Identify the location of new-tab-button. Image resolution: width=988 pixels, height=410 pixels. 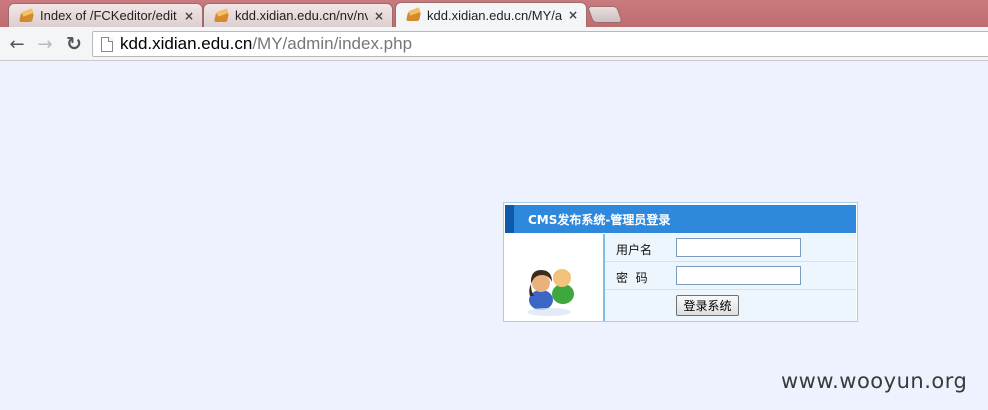
(605, 14).